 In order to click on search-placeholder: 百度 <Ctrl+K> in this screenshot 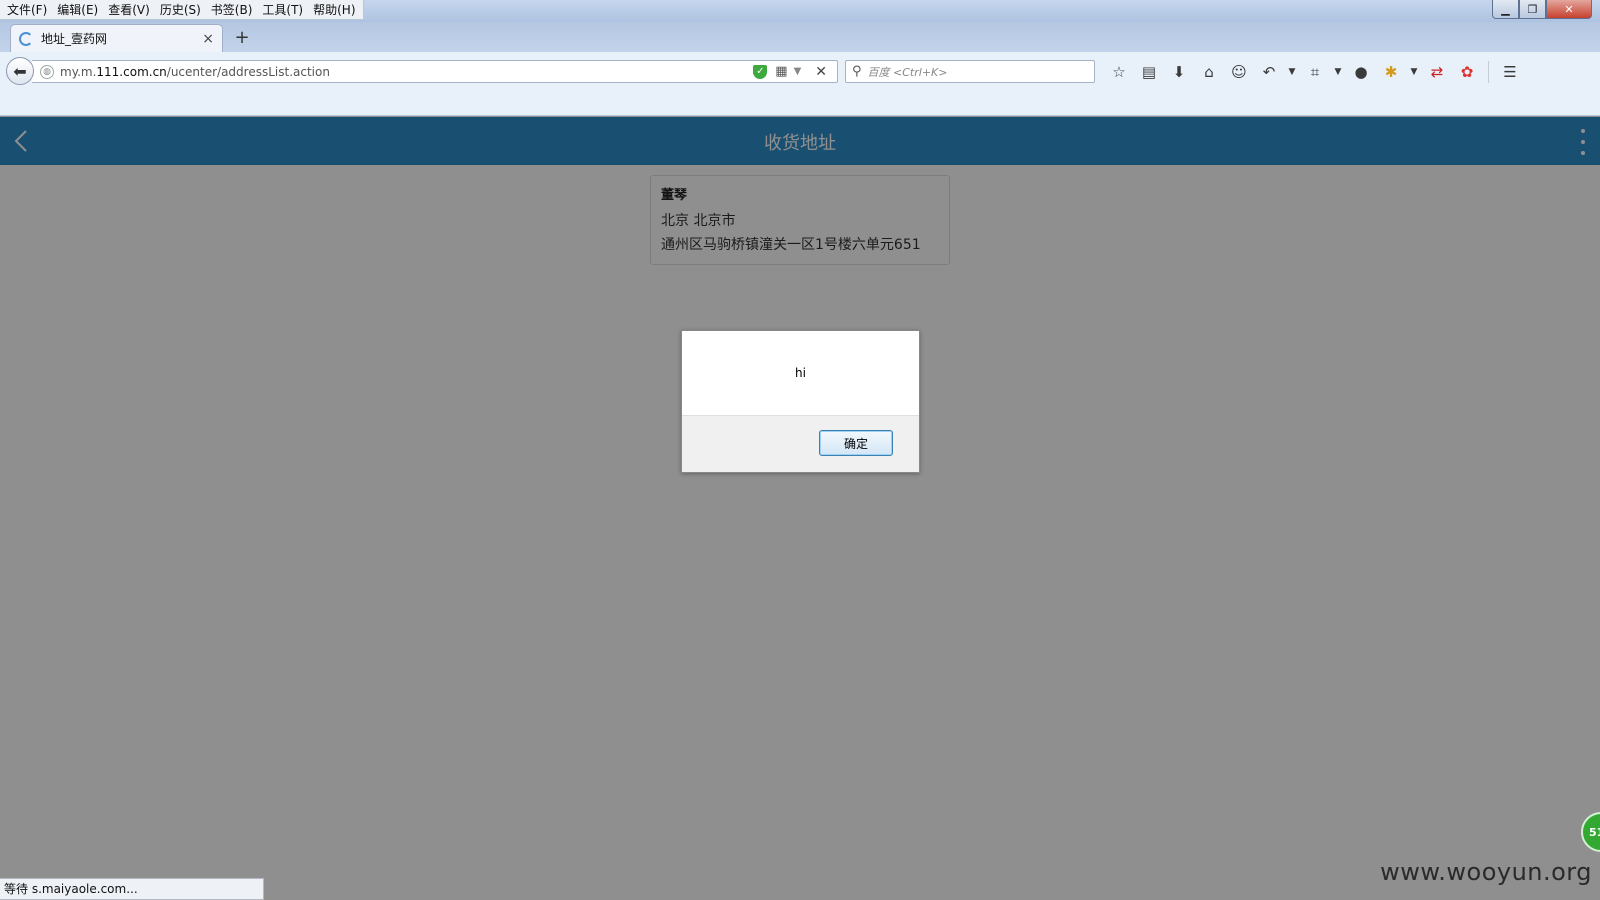, I will do `click(907, 72)`.